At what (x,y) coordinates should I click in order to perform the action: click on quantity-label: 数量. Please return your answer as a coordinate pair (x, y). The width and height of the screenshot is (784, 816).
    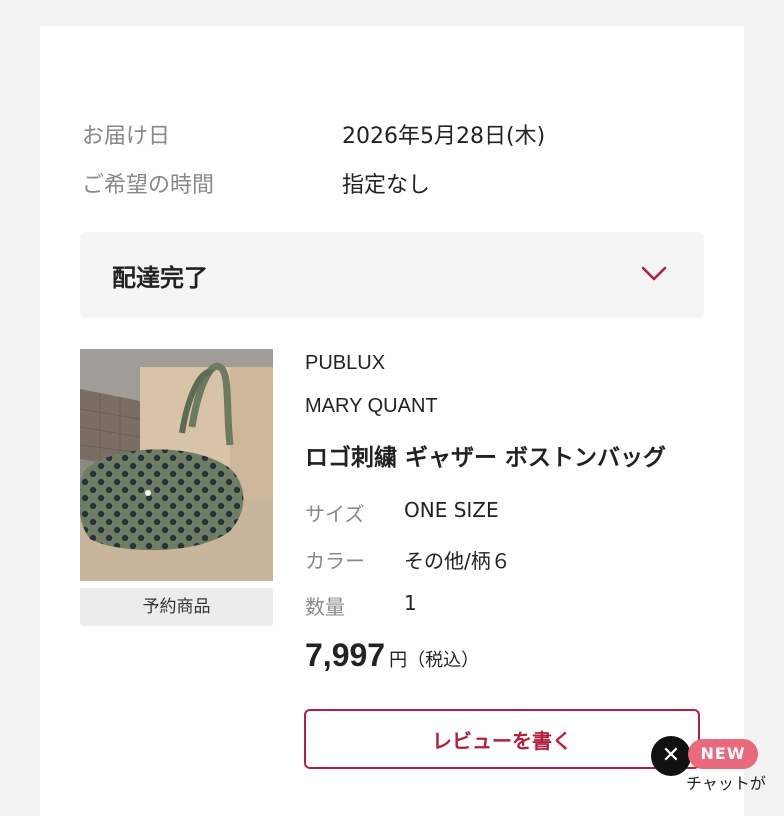
    Looking at the image, I should click on (325, 607).